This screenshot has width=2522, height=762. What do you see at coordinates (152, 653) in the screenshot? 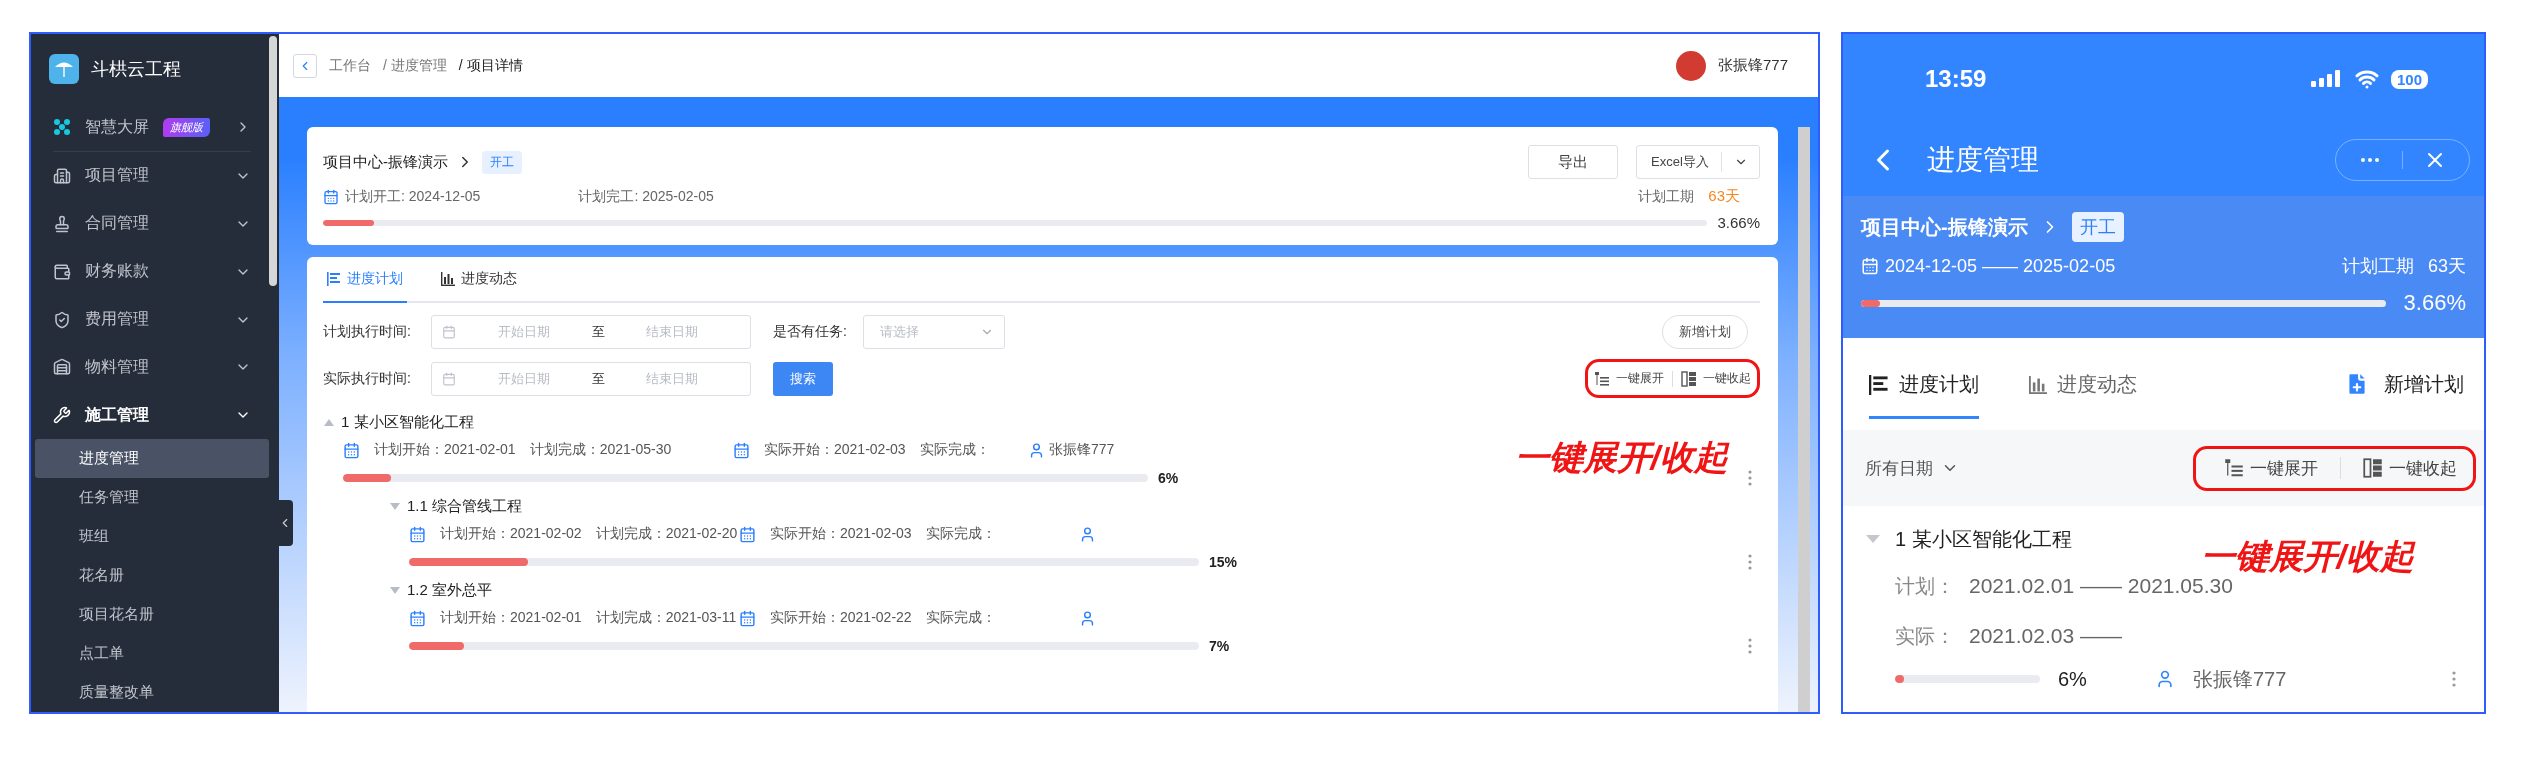
I see `sidebar-subitem: 点工单` at bounding box center [152, 653].